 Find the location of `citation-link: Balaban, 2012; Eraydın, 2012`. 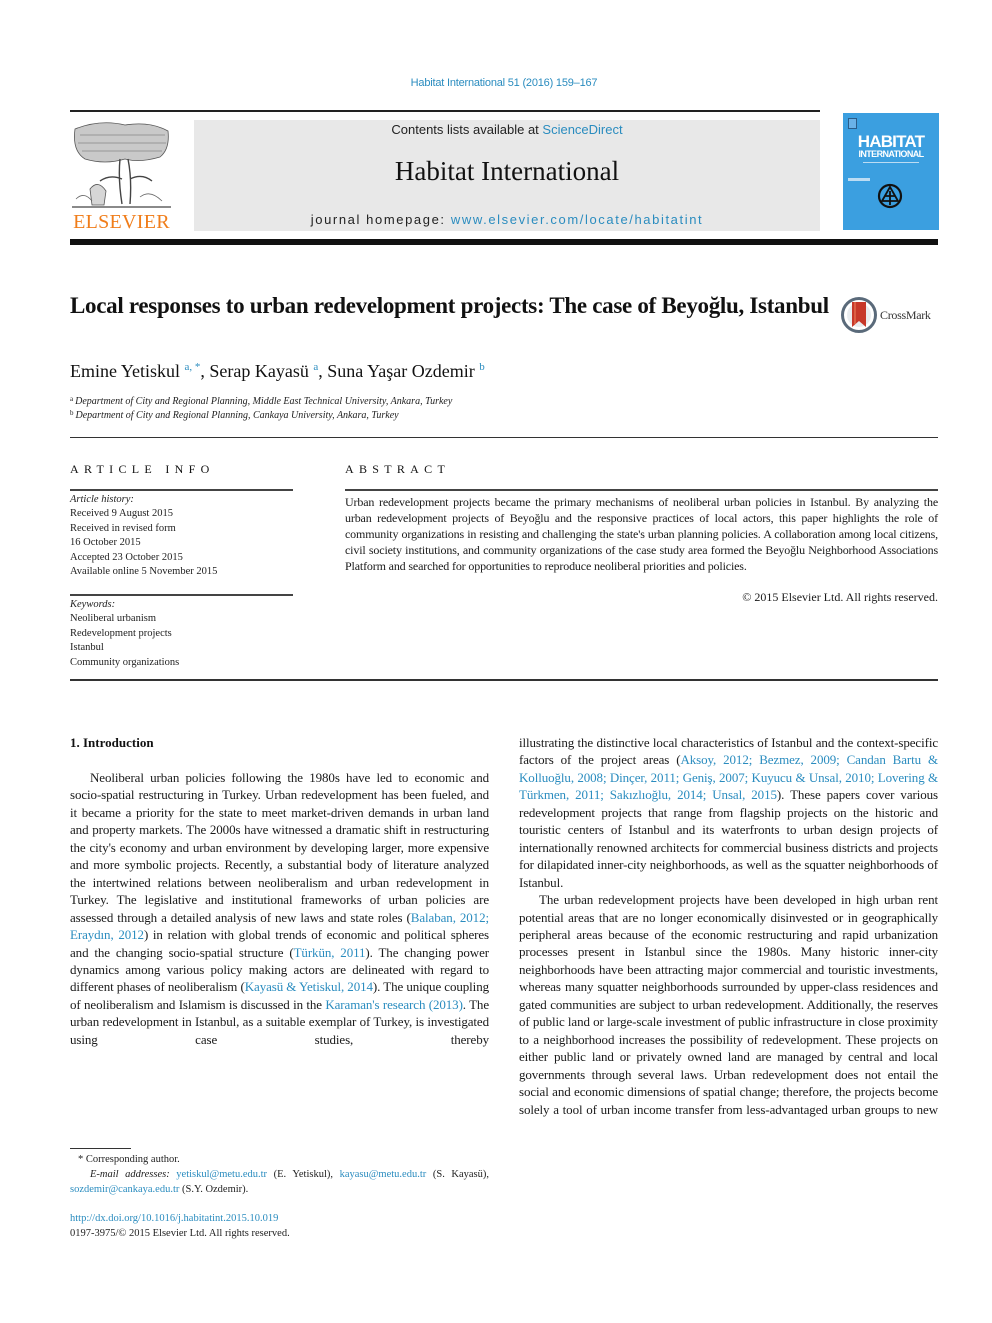

citation-link: Balaban, 2012; Eraydın, 2012 is located at coordinates (279, 926).